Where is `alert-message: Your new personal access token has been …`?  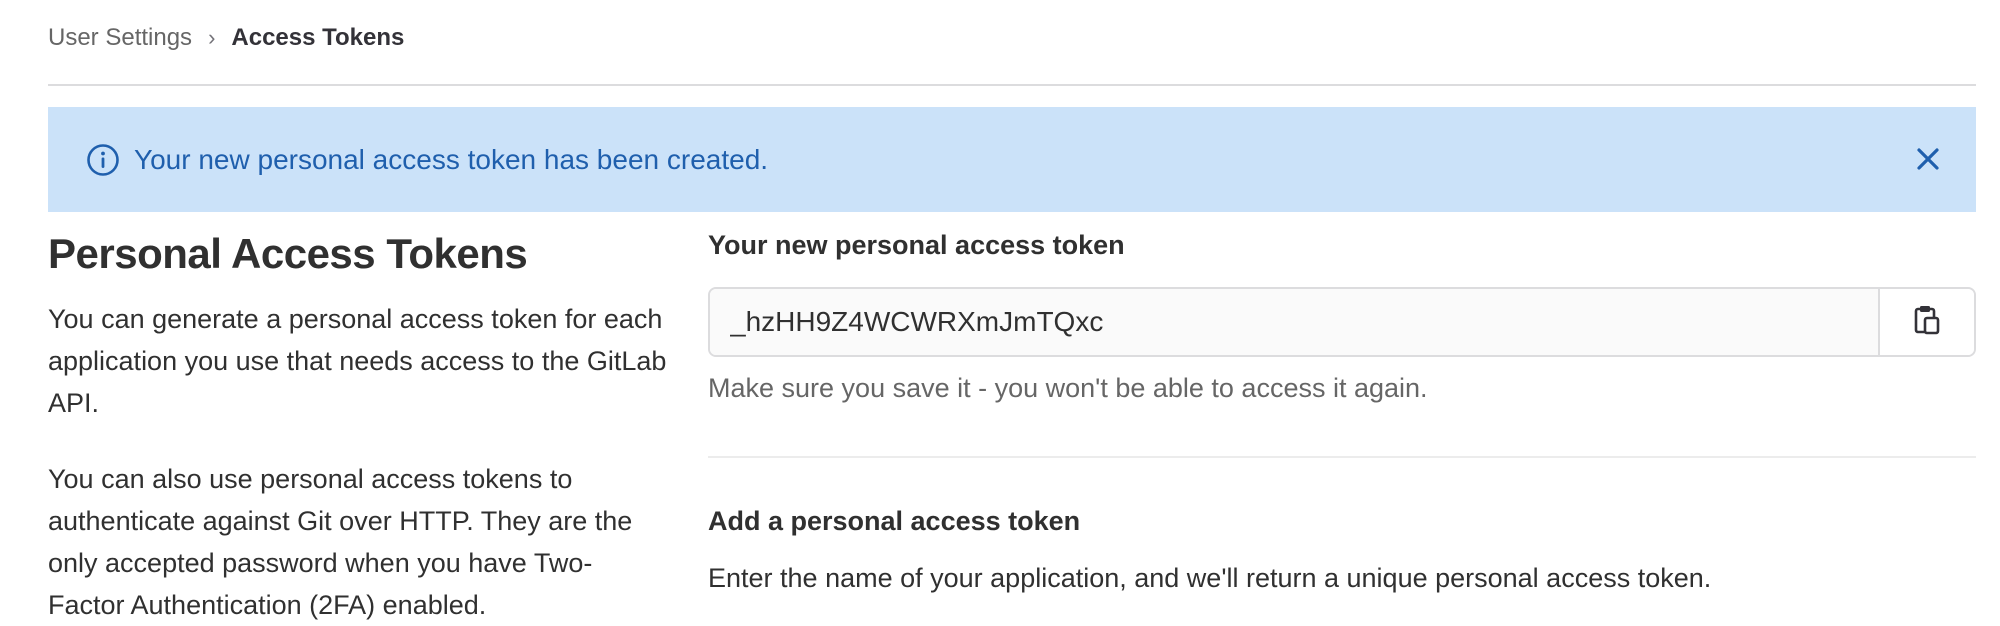 alert-message: Your new personal access token has been … is located at coordinates (451, 159).